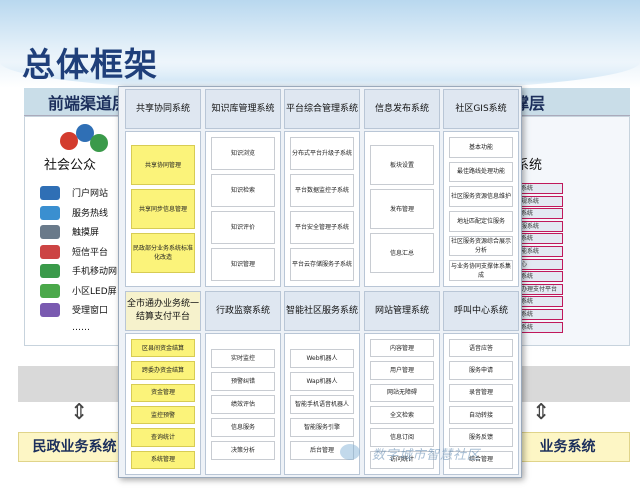 This screenshot has height=495, width=640. What do you see at coordinates (481, 370) in the screenshot?
I see `module-function: 服务申请` at bounding box center [481, 370].